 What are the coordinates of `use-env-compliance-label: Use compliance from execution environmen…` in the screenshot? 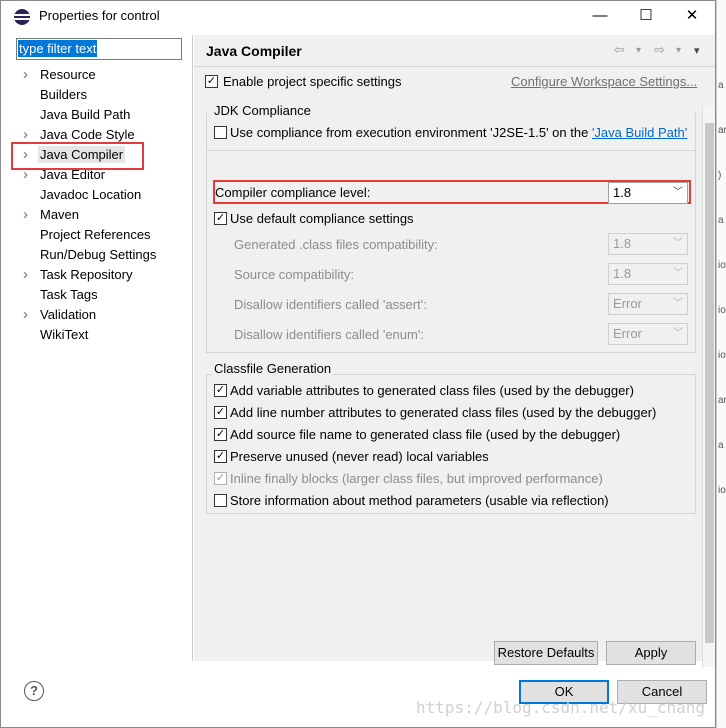 It's located at (459, 132).